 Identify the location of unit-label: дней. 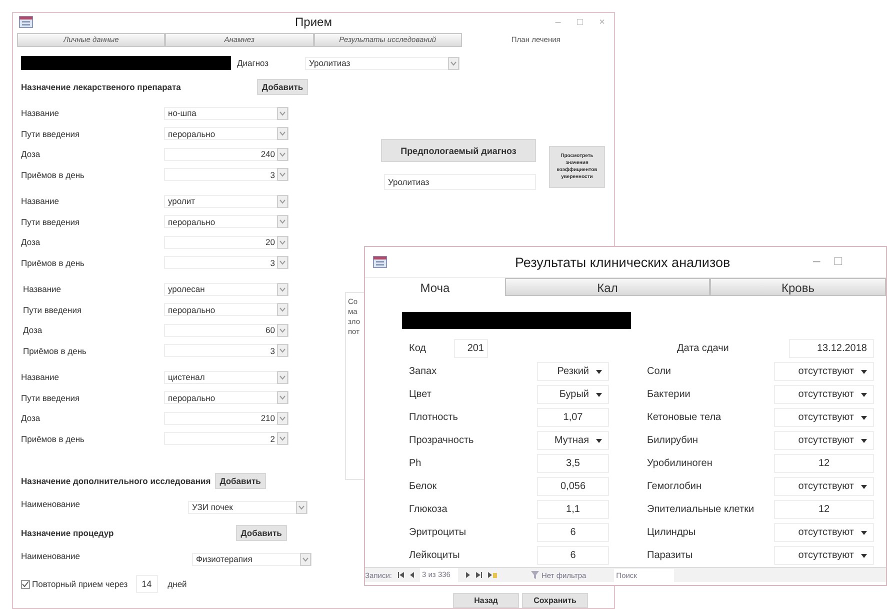
(177, 584).